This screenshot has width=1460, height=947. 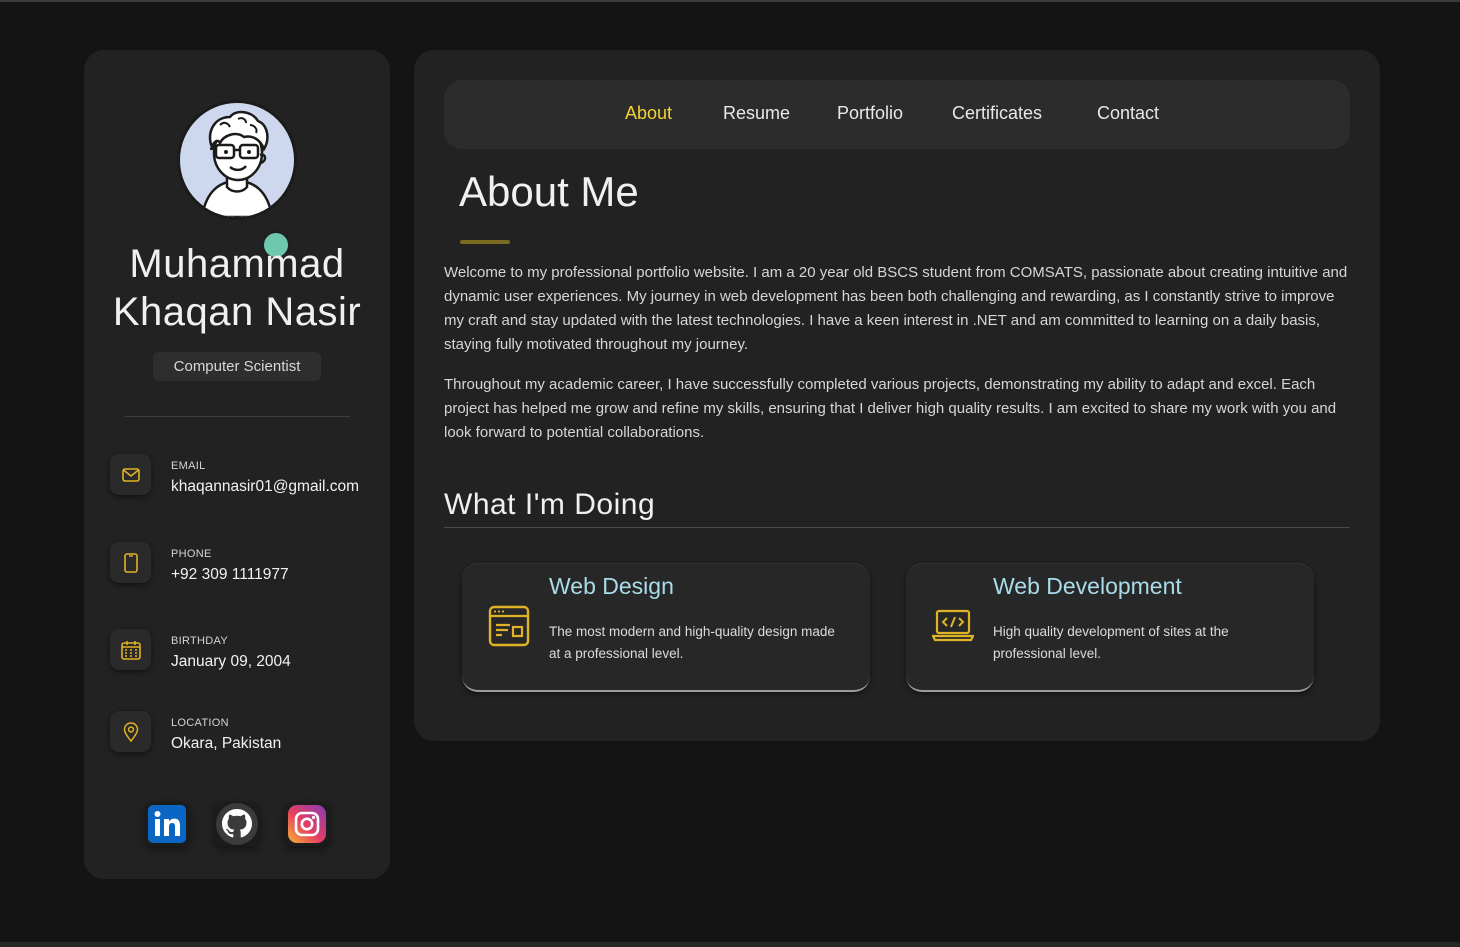 I want to click on nav-certificates: Certificates, so click(x=997, y=114).